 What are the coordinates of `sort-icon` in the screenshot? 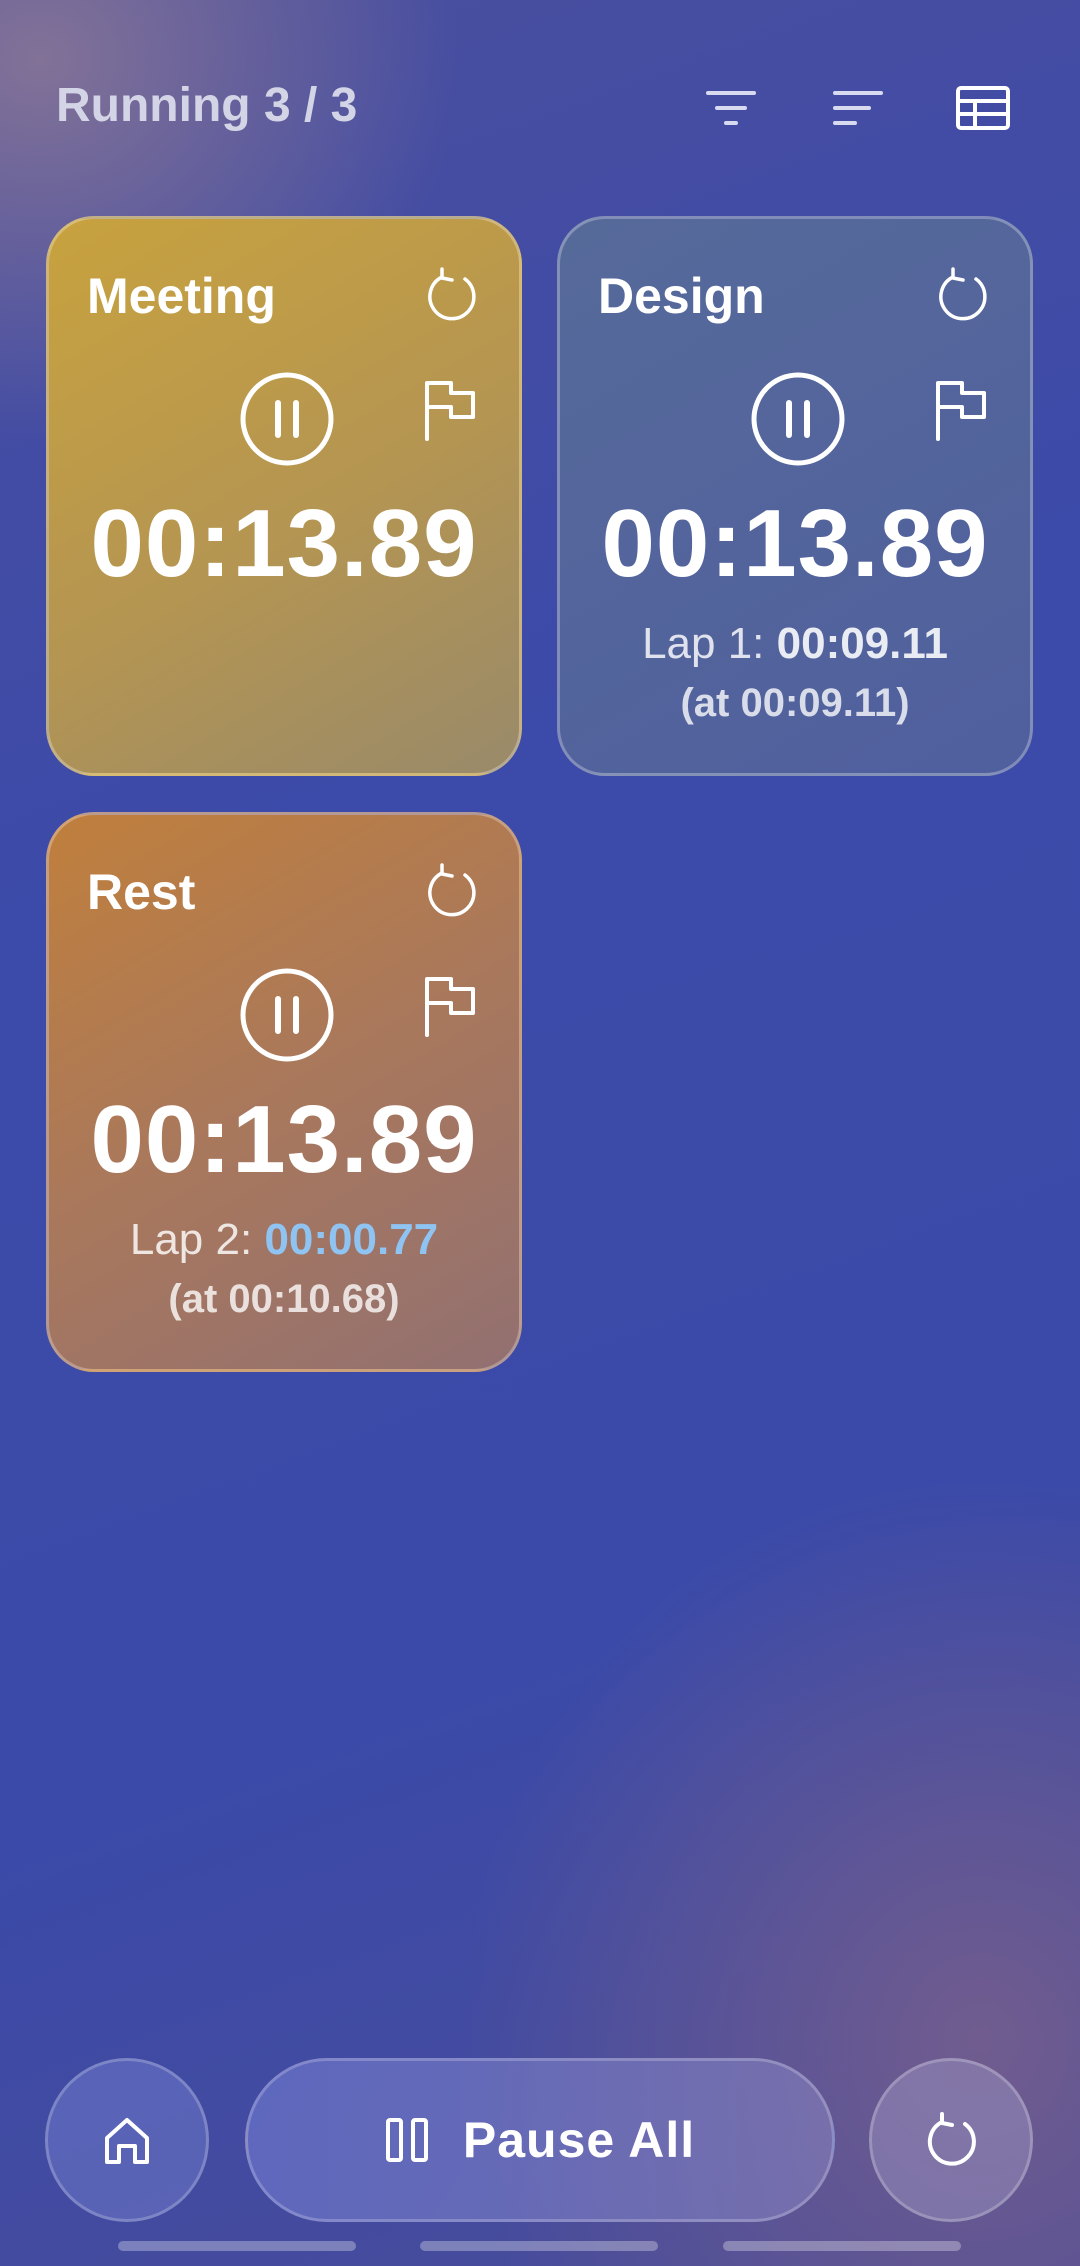 It's located at (858, 108).